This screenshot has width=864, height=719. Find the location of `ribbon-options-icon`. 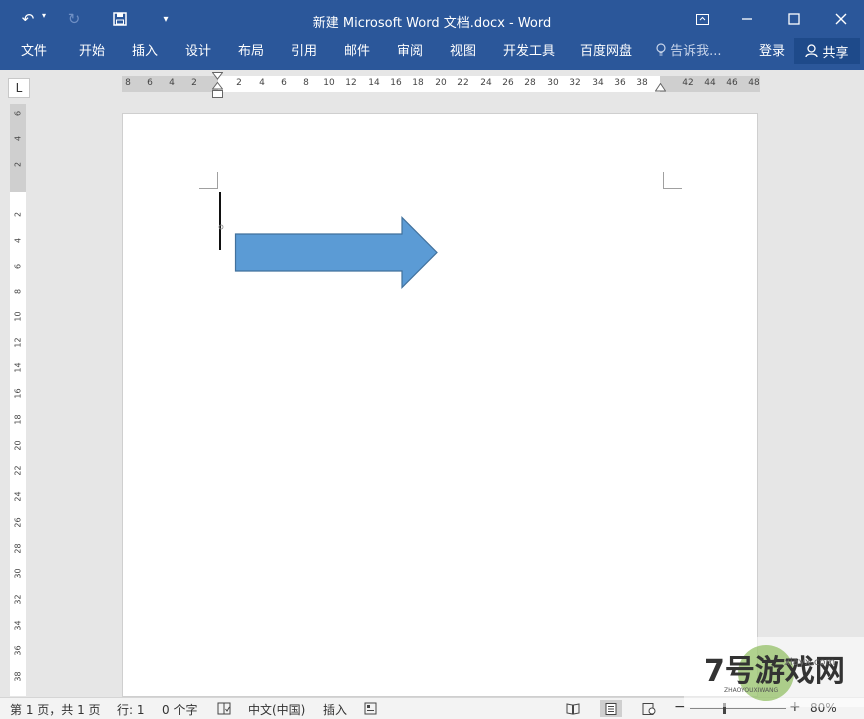

ribbon-options-icon is located at coordinates (702, 19).